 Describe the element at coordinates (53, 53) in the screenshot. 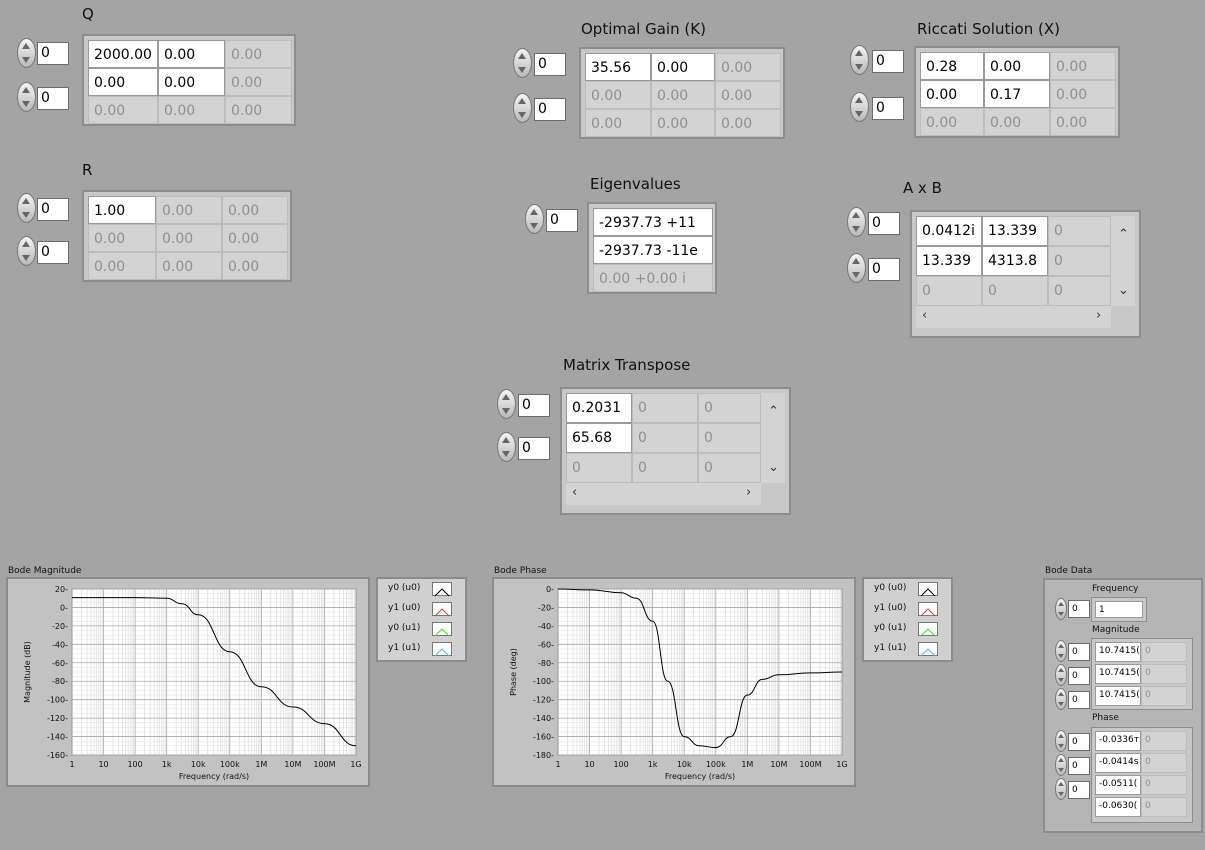

I see `q-row-index: 0` at that location.